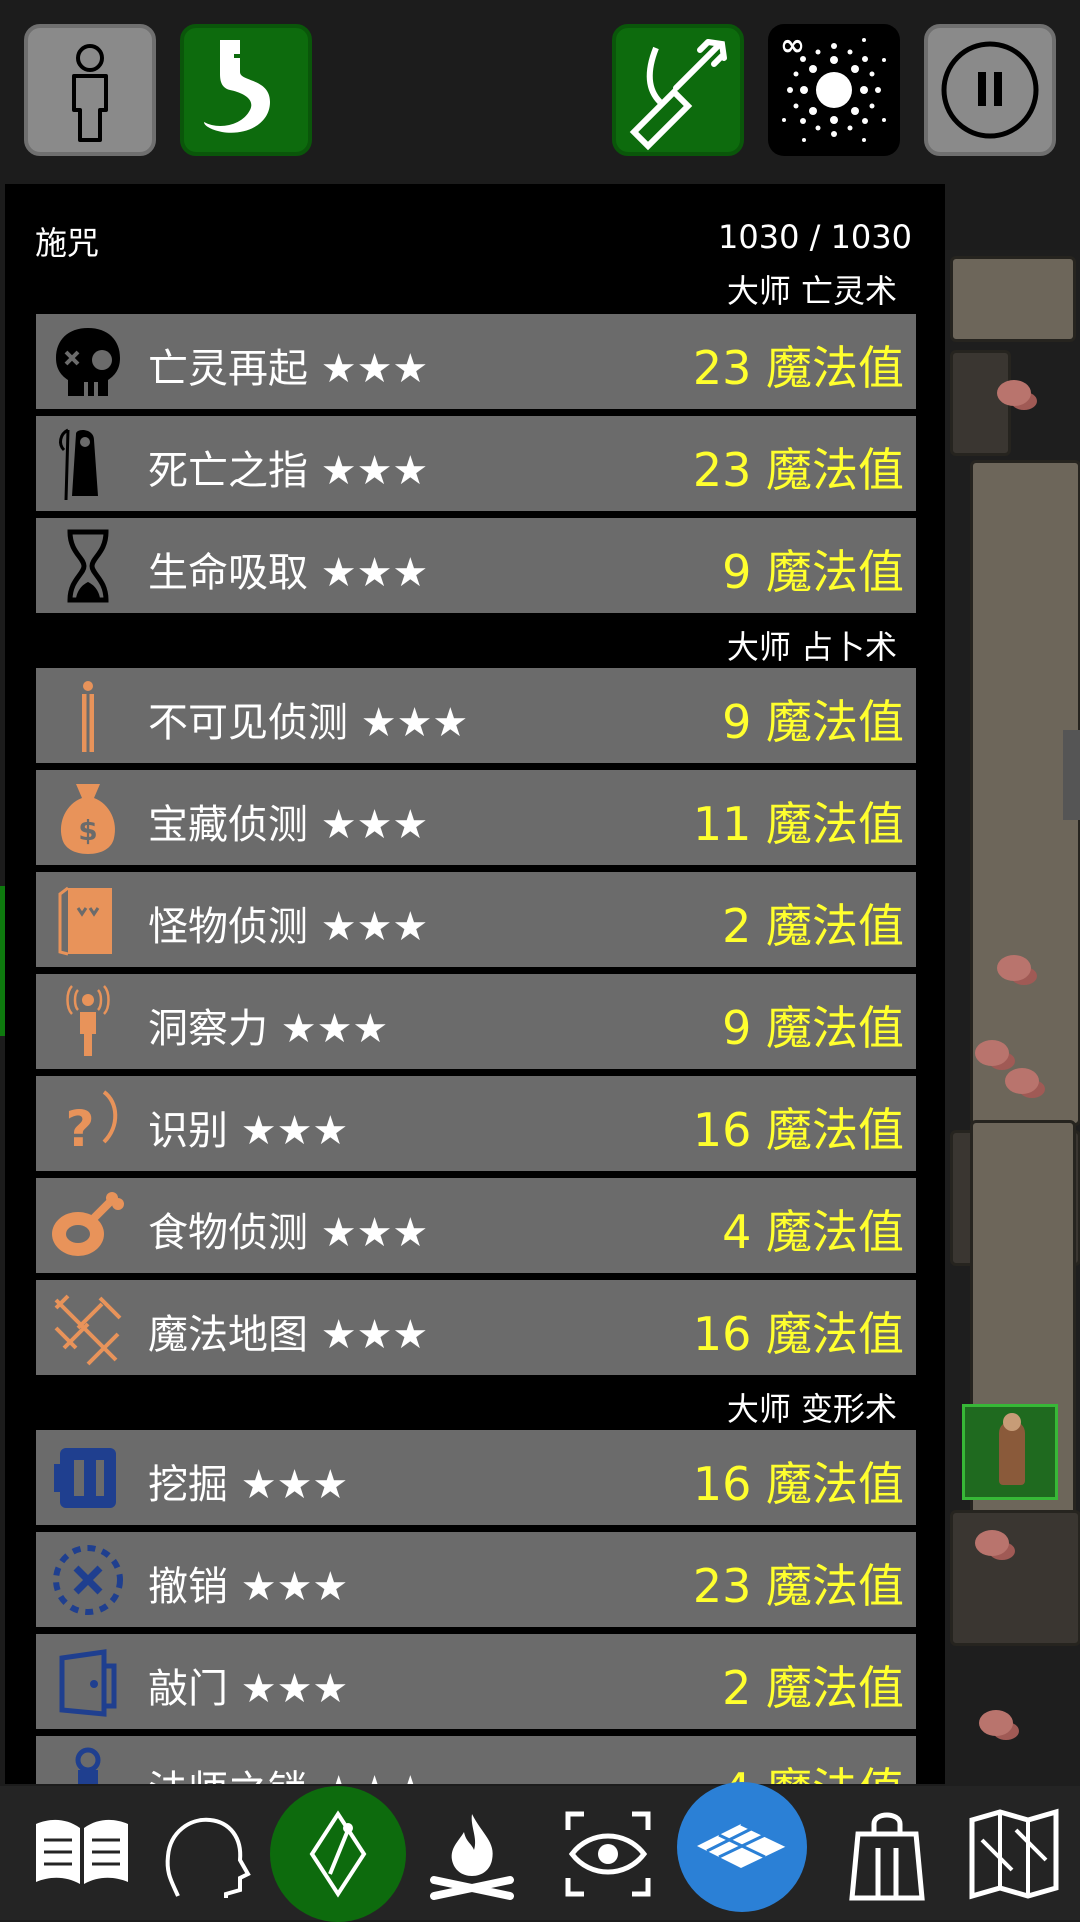  I want to click on spell-row: 怪物侦测 ★★★ 2 魔法值, so click(476, 919).